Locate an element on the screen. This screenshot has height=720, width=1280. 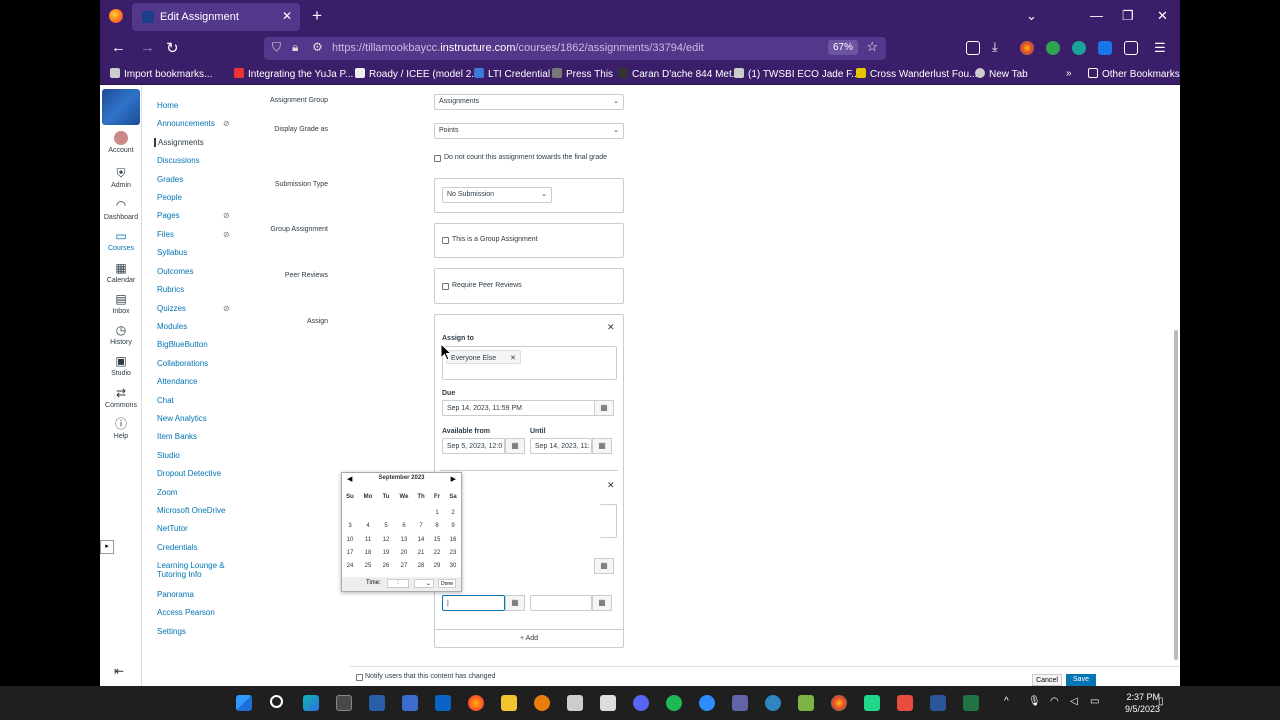
restore-icon: ❐ is located at coordinates (1128, 16).